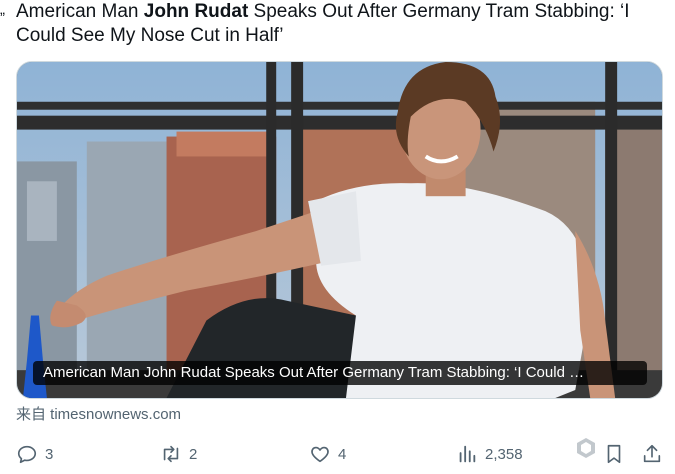 The height and width of the screenshot is (474, 675). I want to click on views-chart-icon, so click(467, 454).